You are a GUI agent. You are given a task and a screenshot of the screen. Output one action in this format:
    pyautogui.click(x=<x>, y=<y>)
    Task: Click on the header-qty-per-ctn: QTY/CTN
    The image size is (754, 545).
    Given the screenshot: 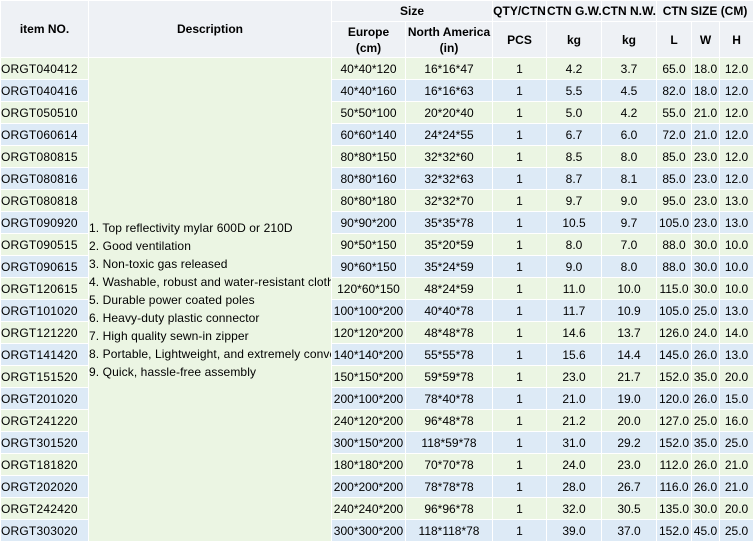 What is the action you would take?
    pyautogui.click(x=520, y=11)
    